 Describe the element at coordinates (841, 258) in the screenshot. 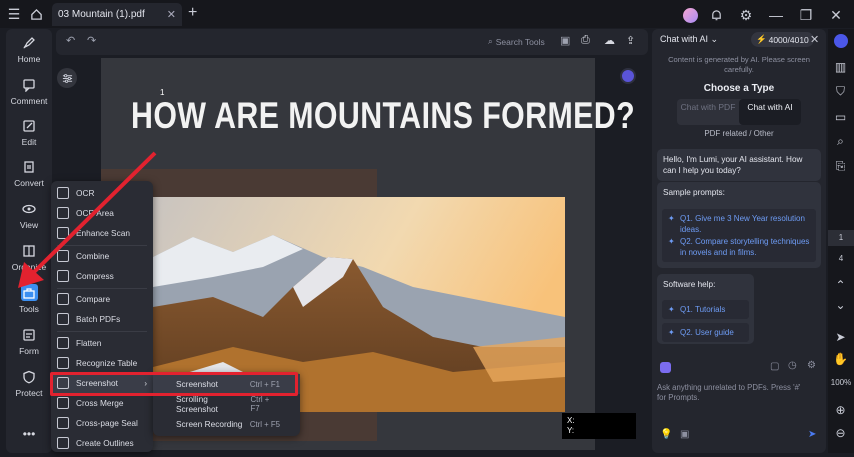

I see `total-pages: 4` at that location.